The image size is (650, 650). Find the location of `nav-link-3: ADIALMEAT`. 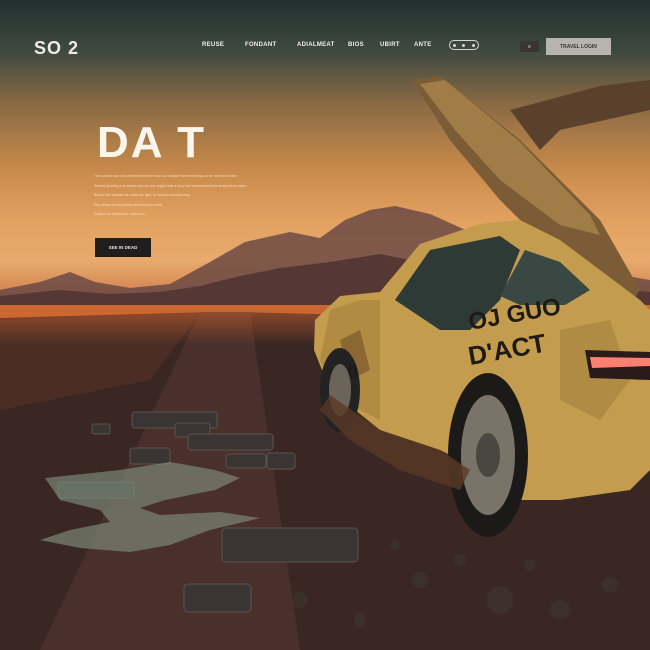

nav-link-3: ADIALMEAT is located at coordinates (316, 45).